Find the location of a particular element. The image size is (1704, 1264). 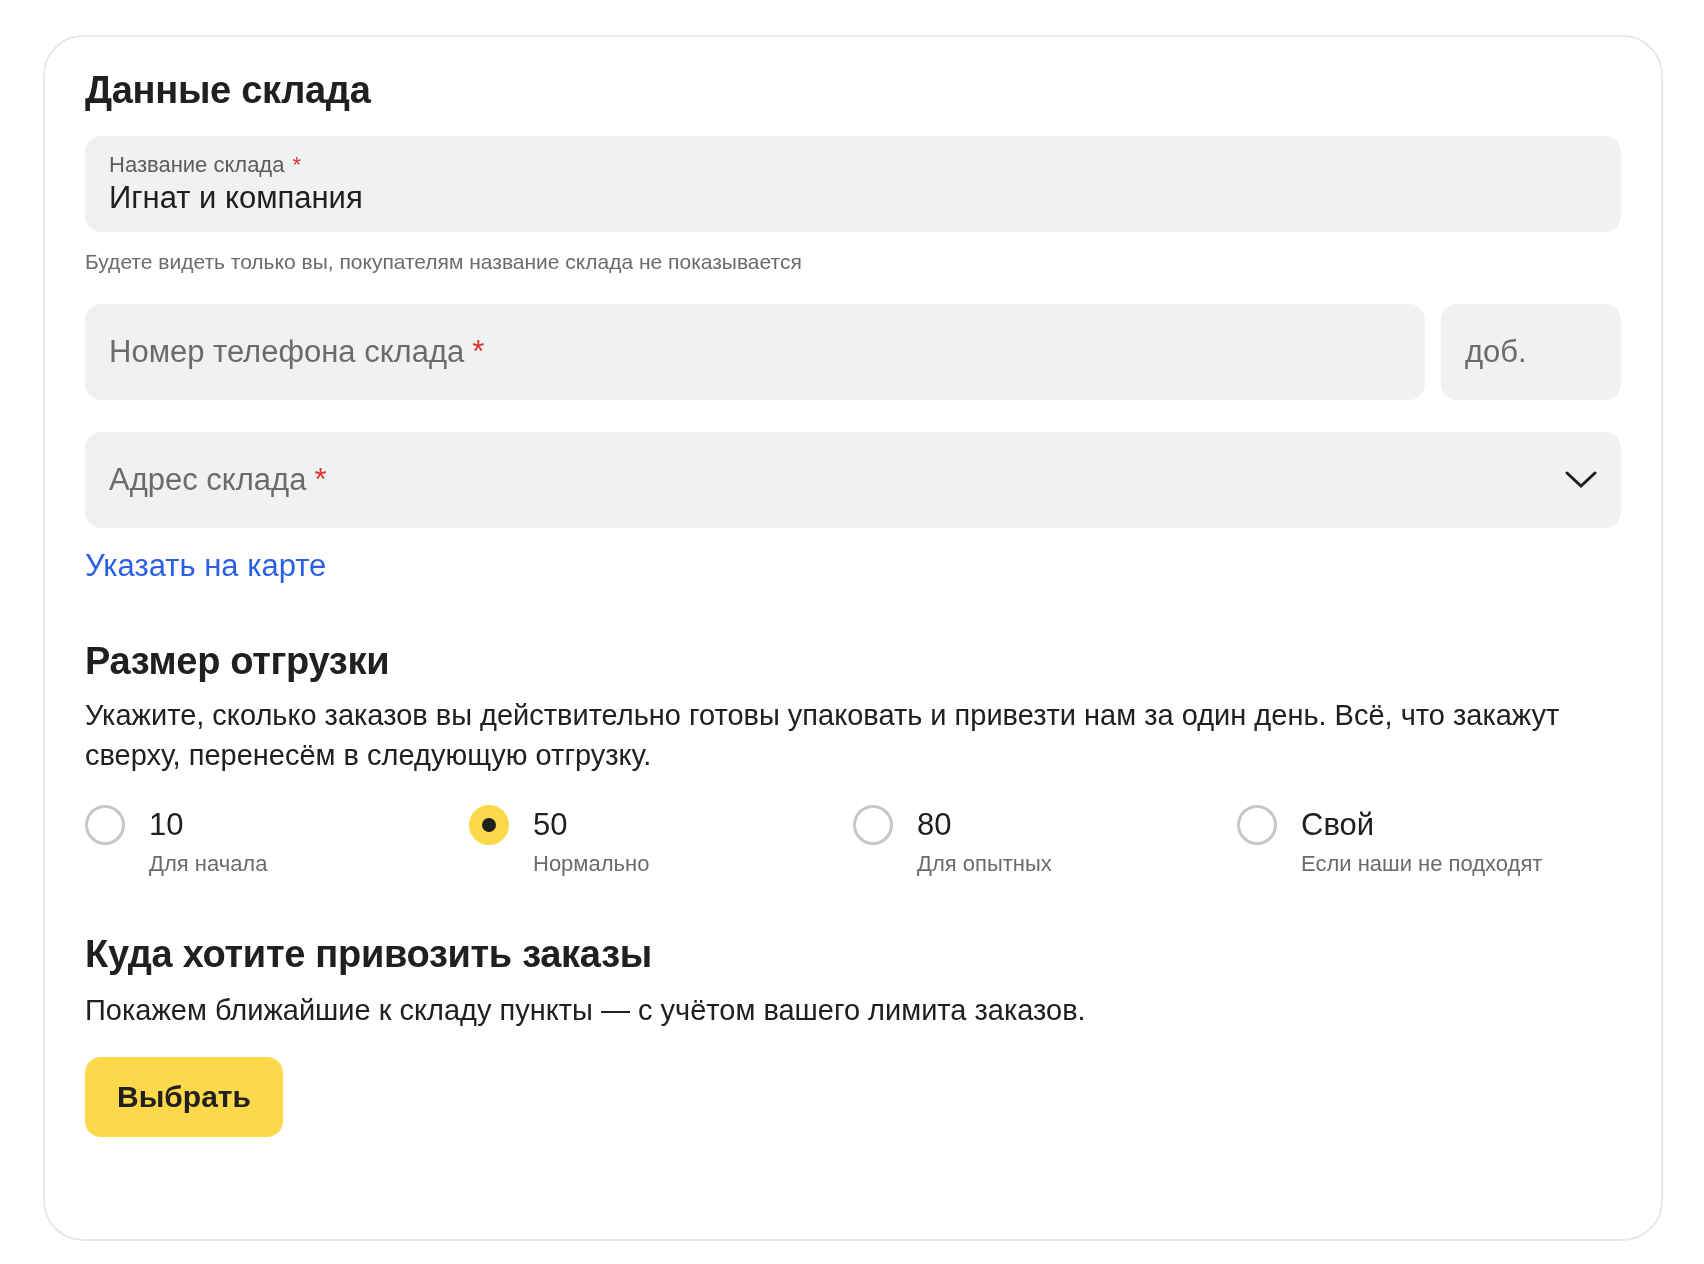

phone-field: Номер телефона склада * is located at coordinates (755, 352).